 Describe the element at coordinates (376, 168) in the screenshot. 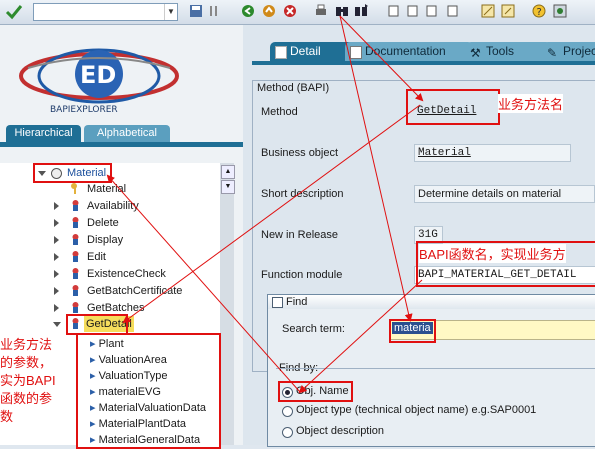

I see `arrow-to-search` at that location.